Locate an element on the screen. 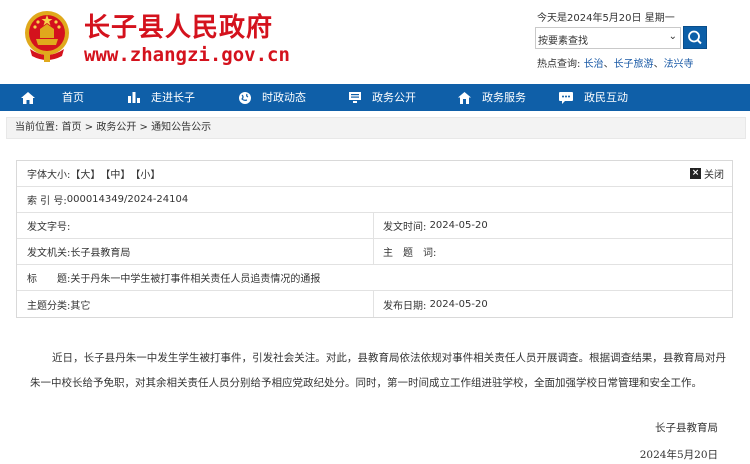 This screenshot has height=464, width=750. font-size-medium: 【中】 is located at coordinates (115, 173).